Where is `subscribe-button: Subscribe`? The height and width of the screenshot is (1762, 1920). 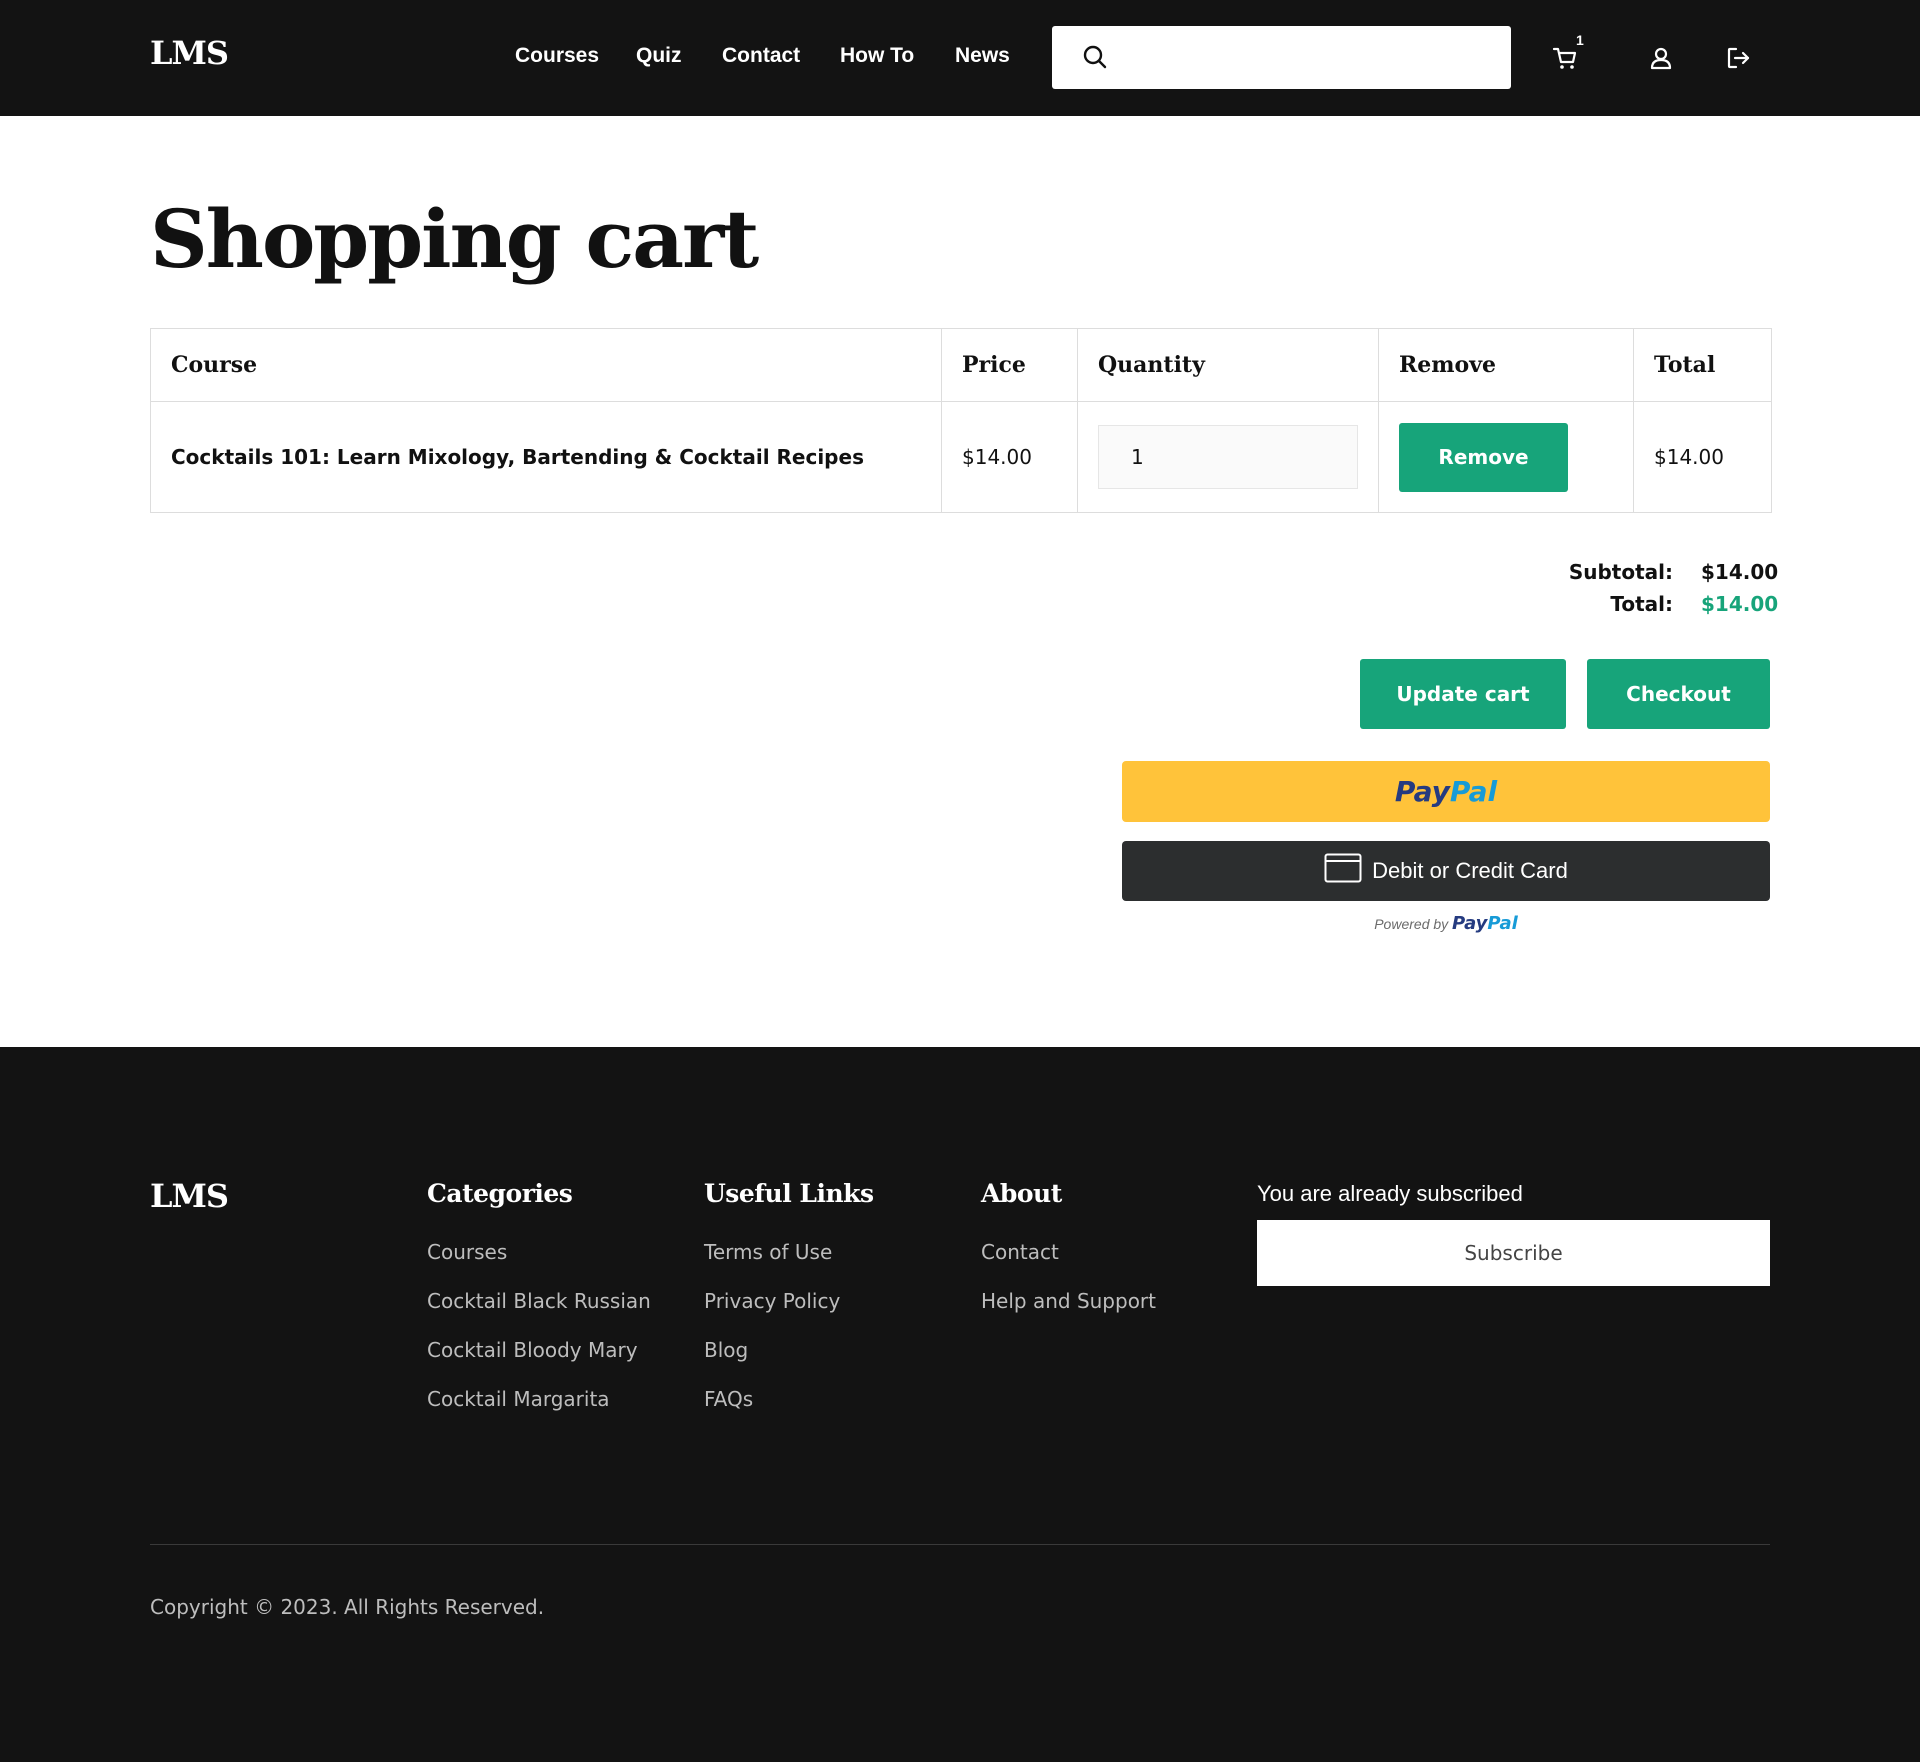
subscribe-button: Subscribe is located at coordinates (1513, 1253).